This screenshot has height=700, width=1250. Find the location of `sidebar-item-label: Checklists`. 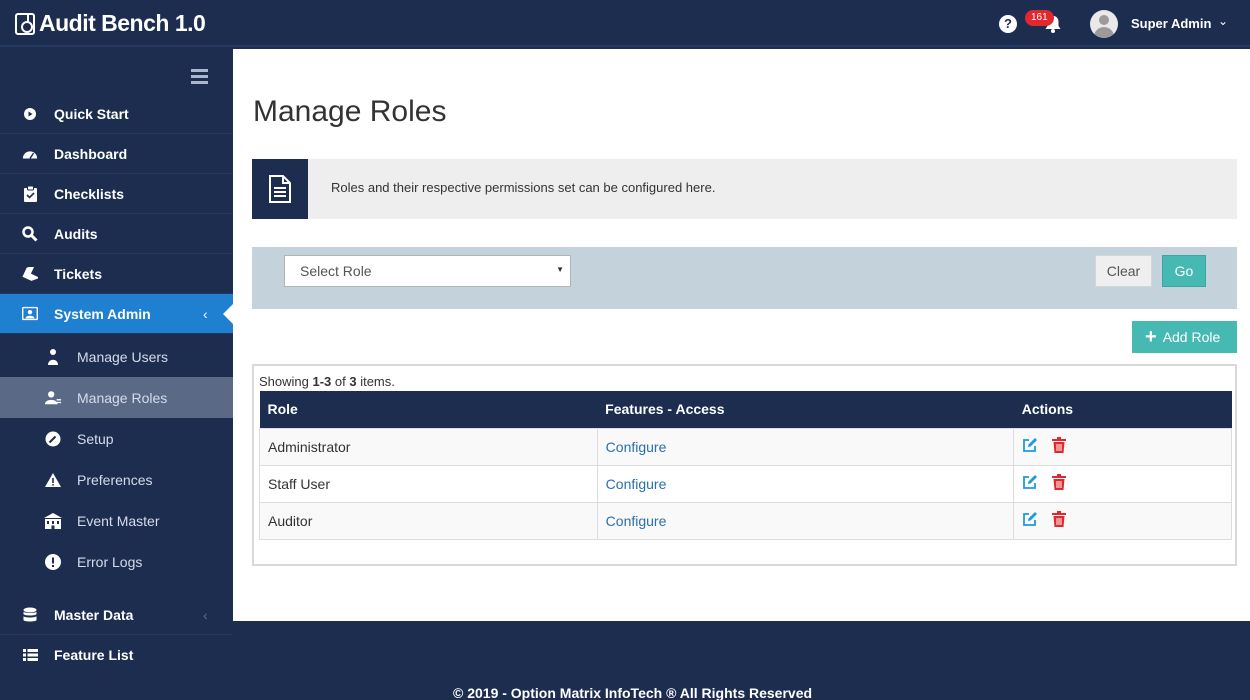

sidebar-item-label: Checklists is located at coordinates (89, 193).